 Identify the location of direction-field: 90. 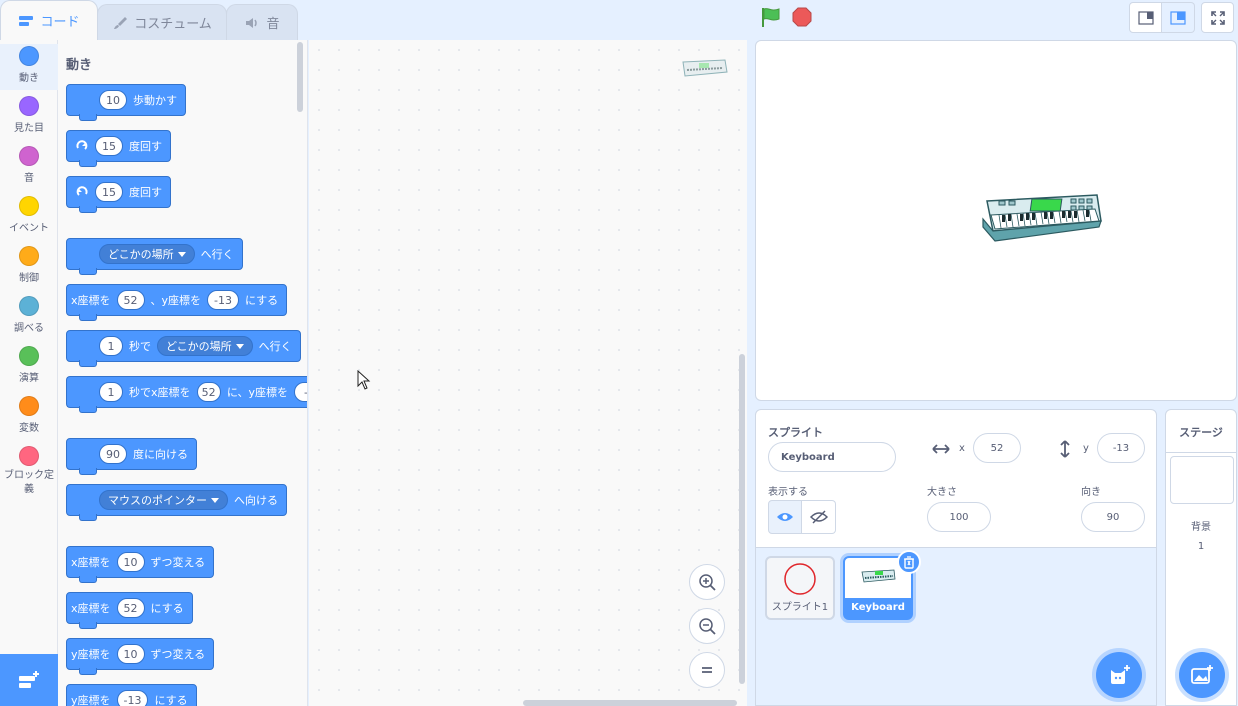
(1113, 517).